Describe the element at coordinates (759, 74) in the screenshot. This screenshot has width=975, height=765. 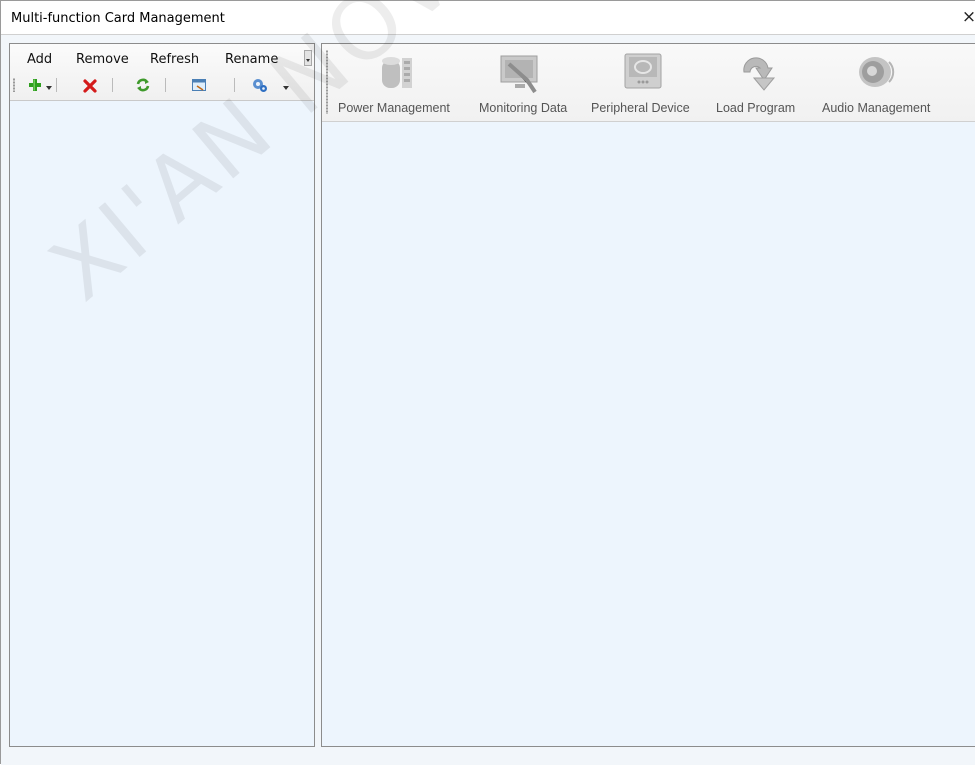
I see `load-program-icon` at that location.